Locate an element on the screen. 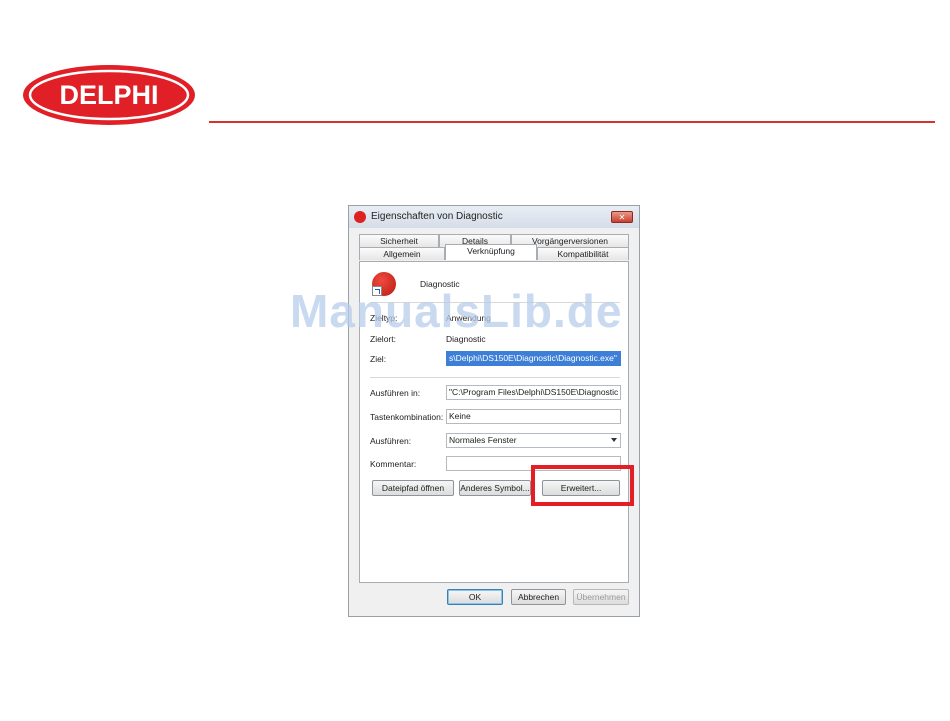  chevron-down-icon is located at coordinates (614, 440).